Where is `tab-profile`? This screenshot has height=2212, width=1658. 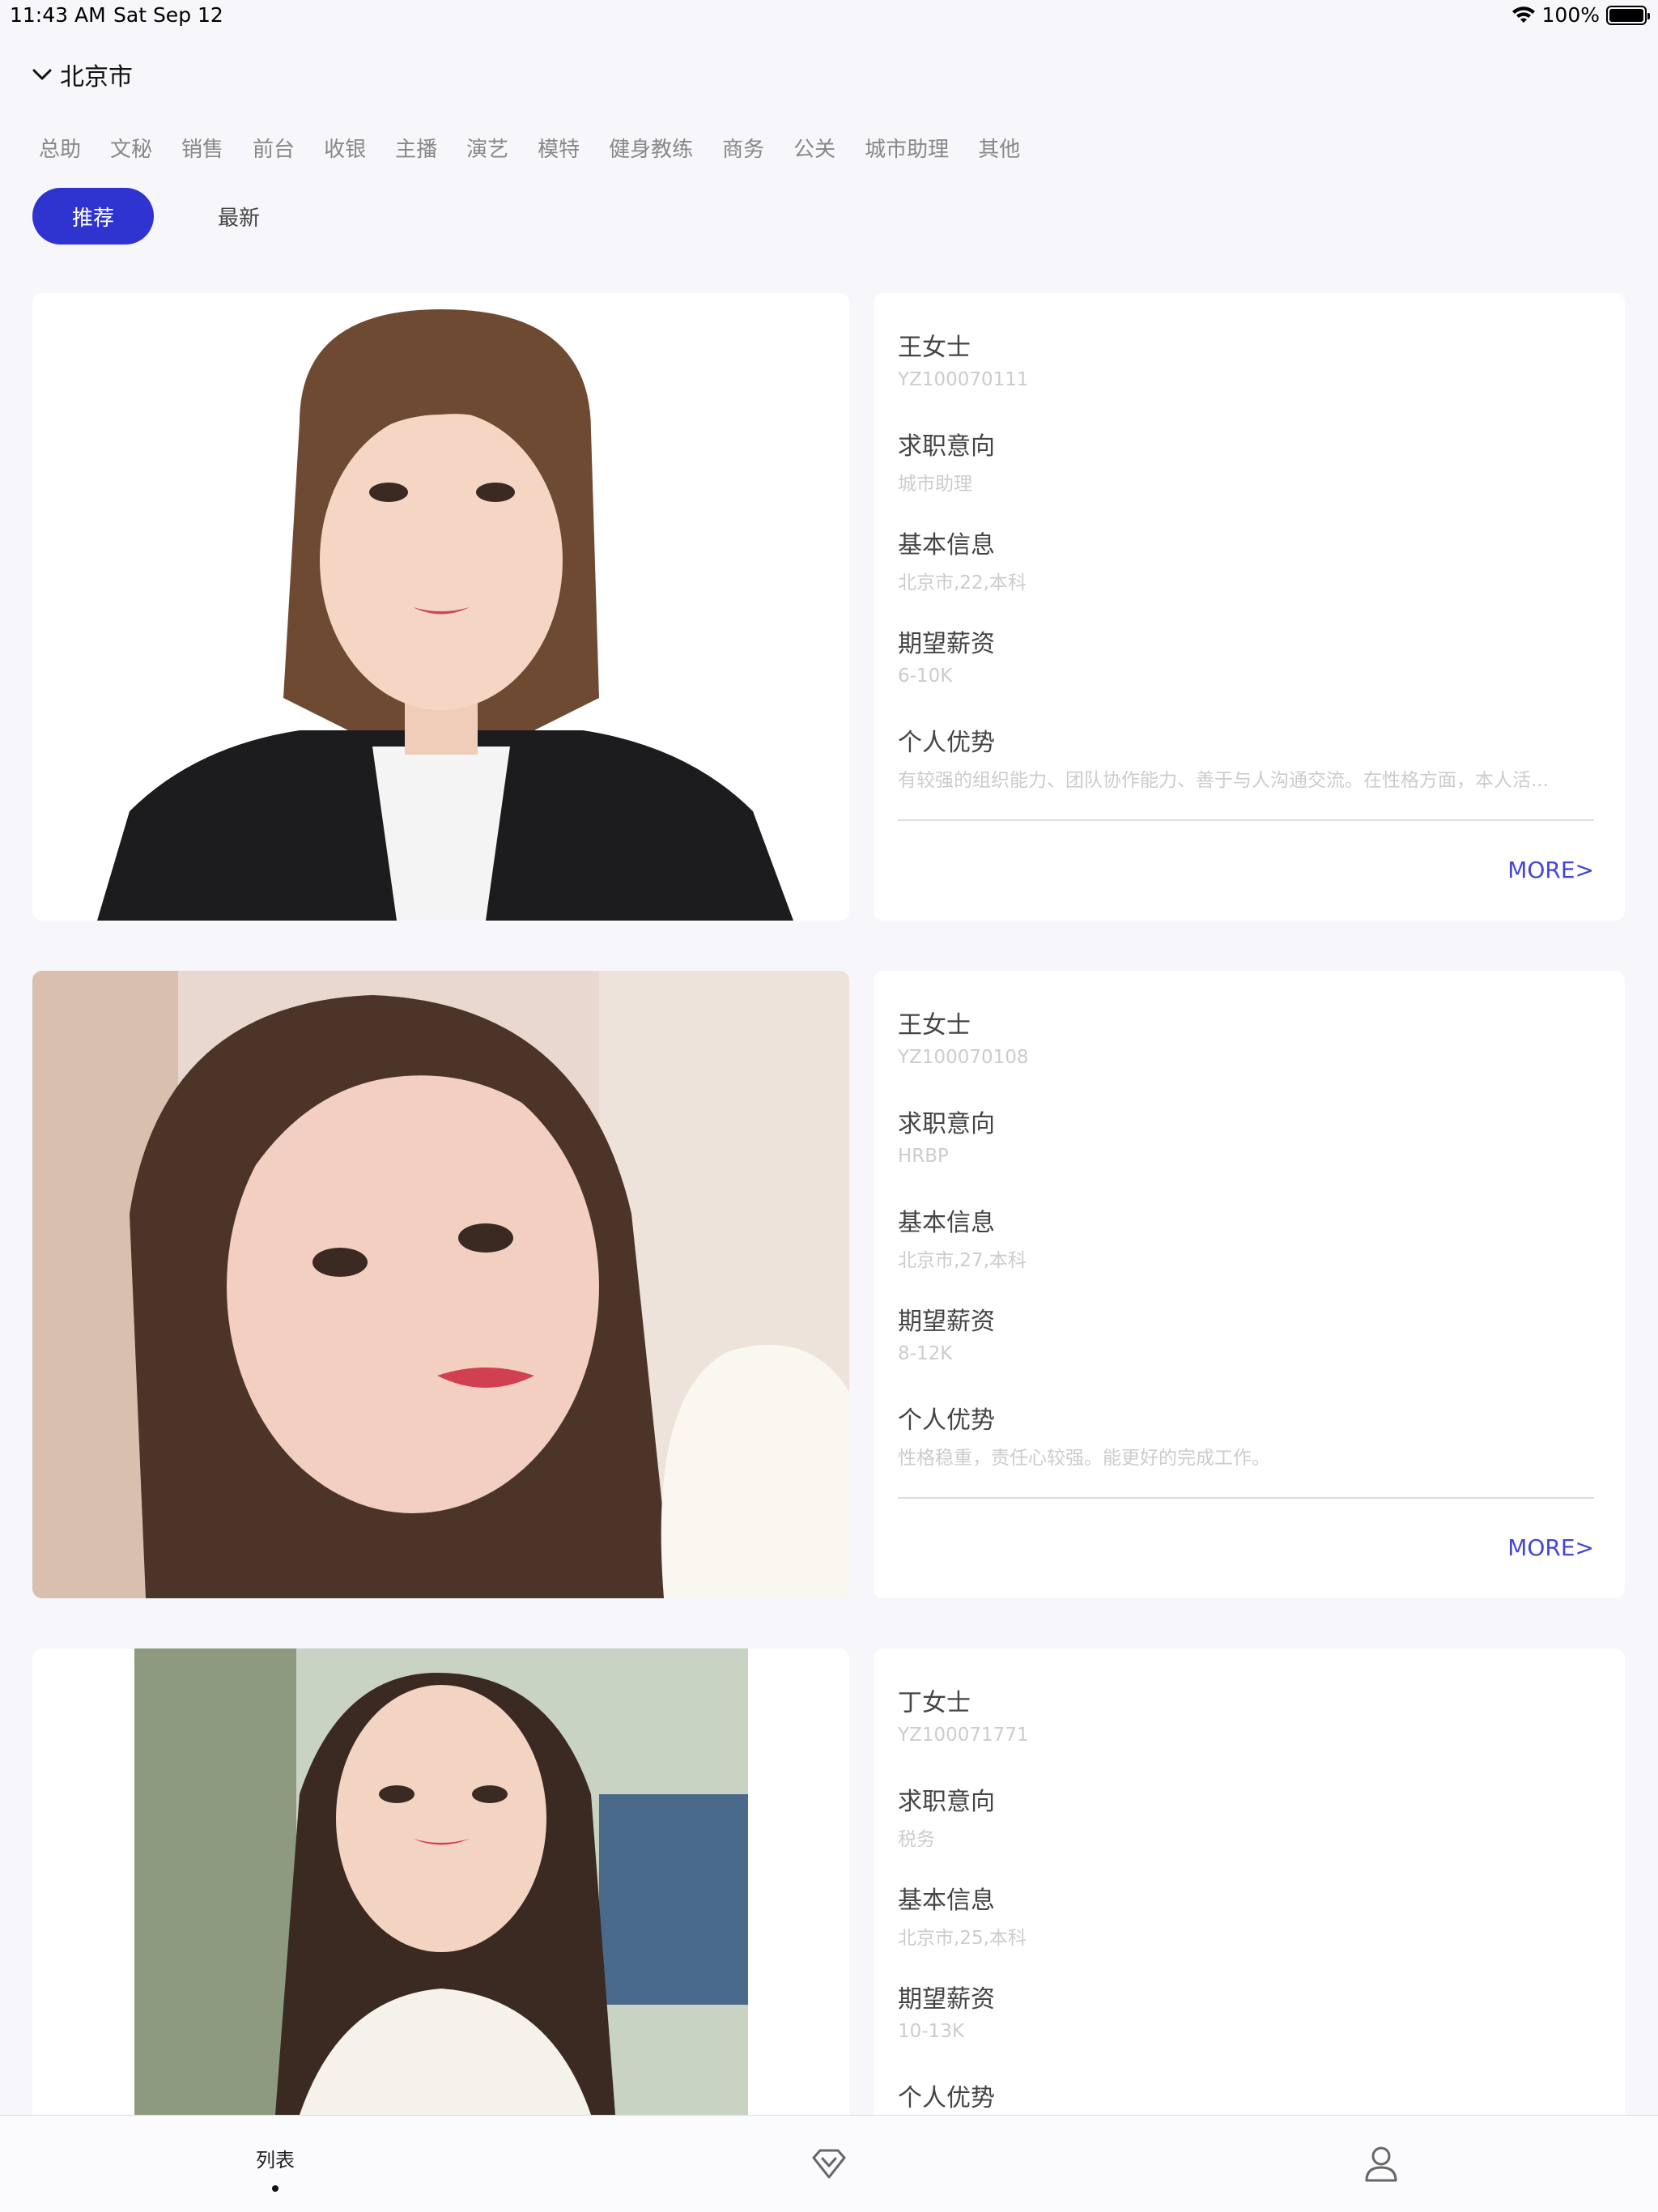 tab-profile is located at coordinates (1381, 2164).